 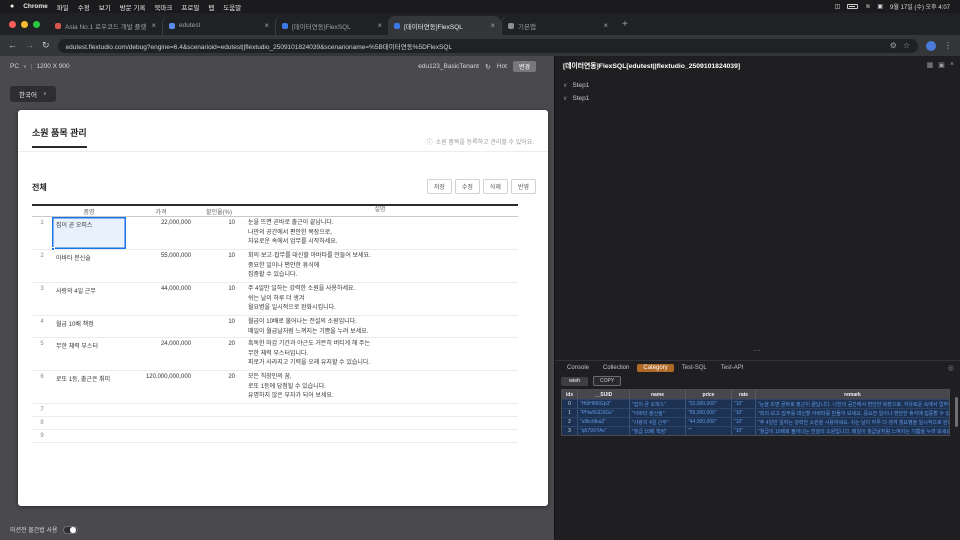 I want to click on close-icon: ×, so click(x=952, y=65).